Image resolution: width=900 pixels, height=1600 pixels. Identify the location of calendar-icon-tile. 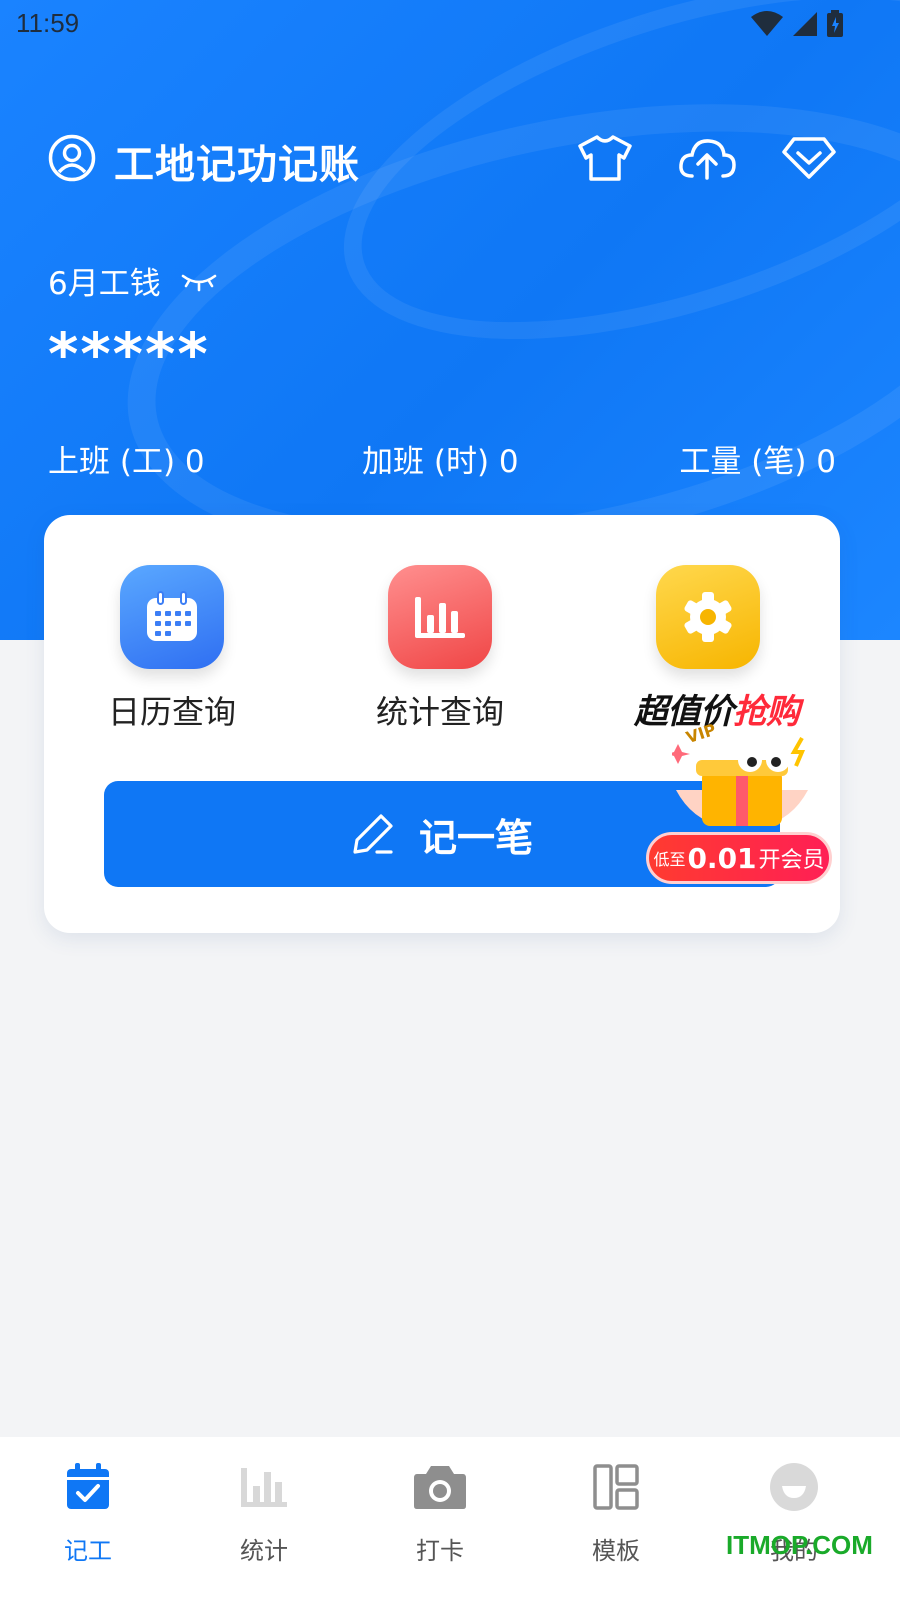
(172, 617).